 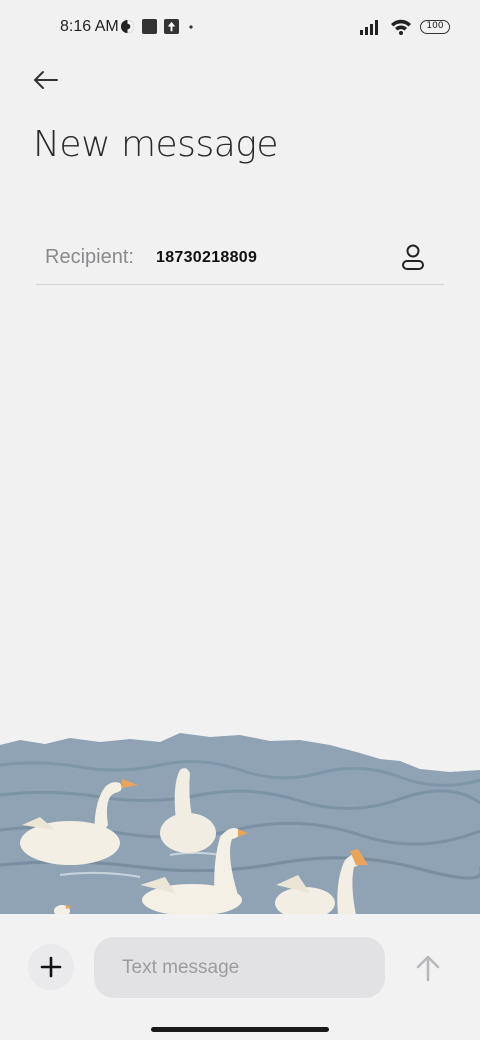 I want to click on status-bar: 8:16 AM 100, so click(x=240, y=28).